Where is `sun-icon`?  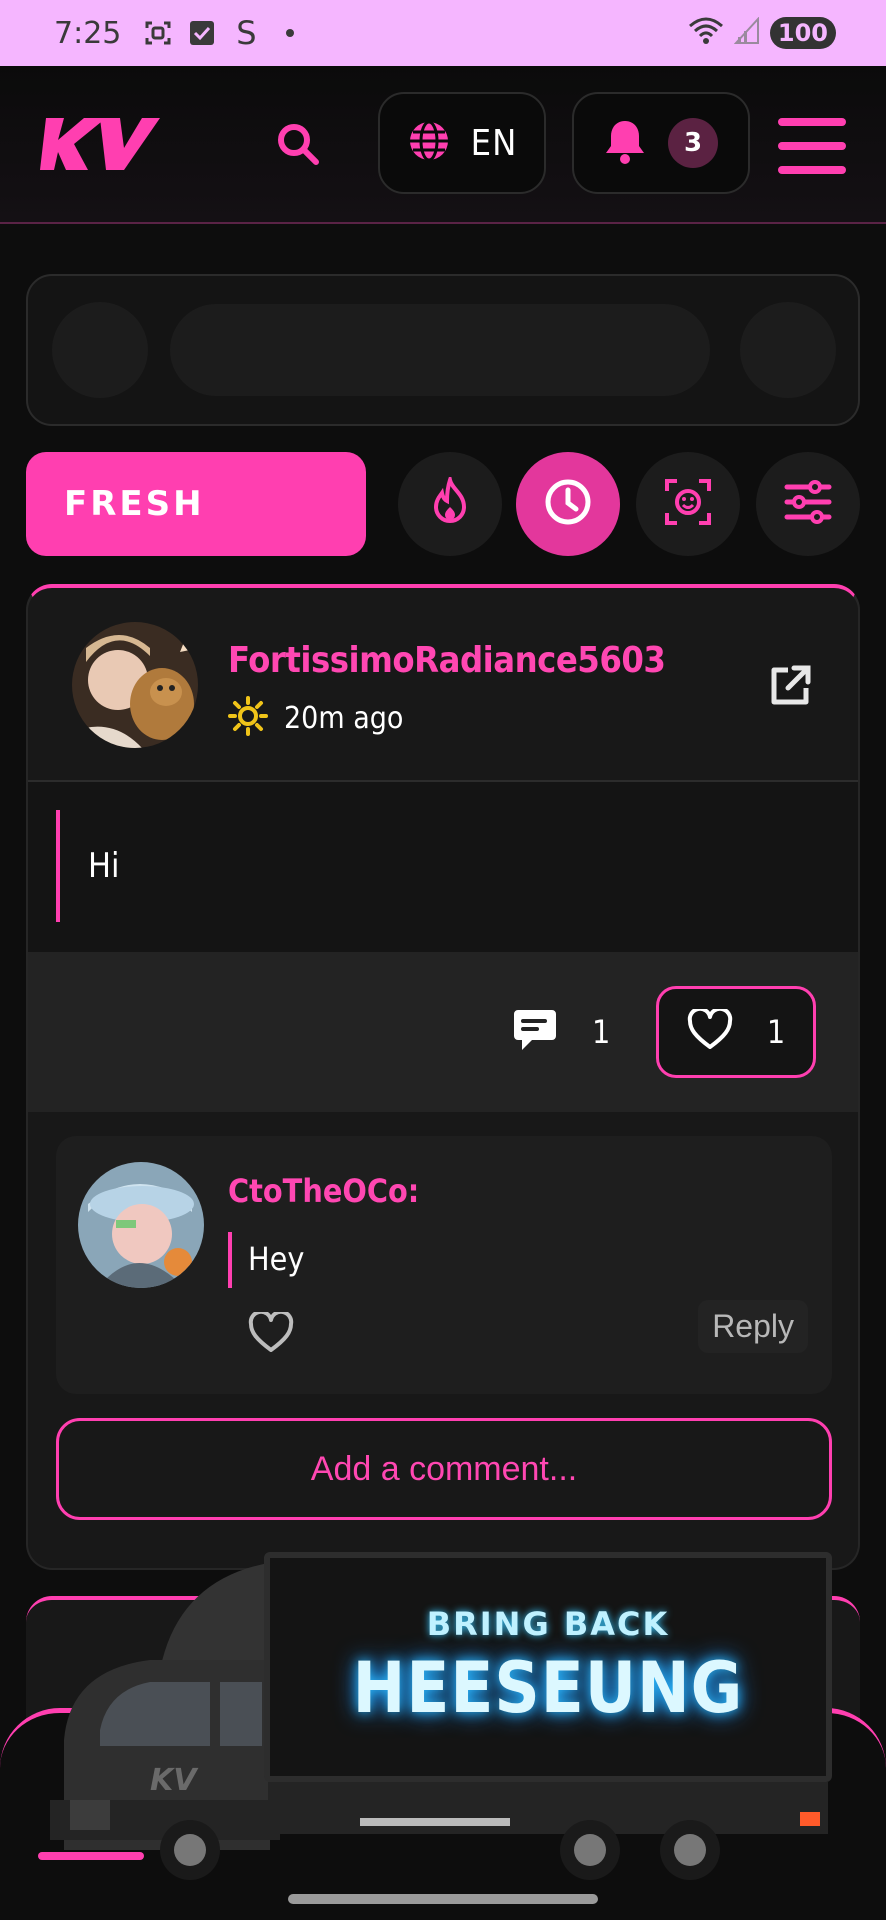
sun-icon is located at coordinates (248, 718).